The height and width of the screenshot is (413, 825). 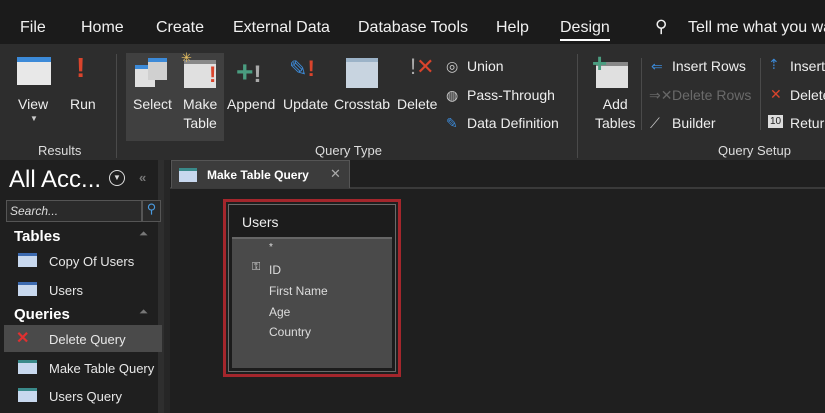 What do you see at coordinates (83, 395) in the screenshot?
I see `nav-item-query: Users Query` at bounding box center [83, 395].